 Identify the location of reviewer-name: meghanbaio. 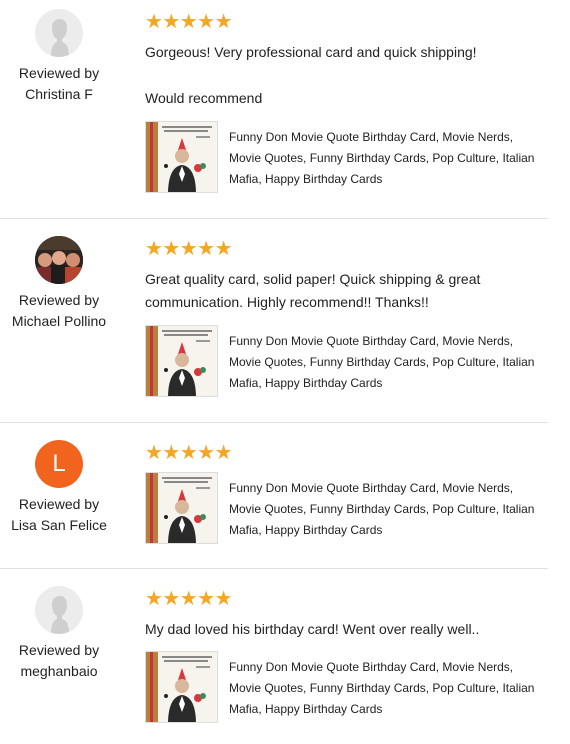
(59, 671).